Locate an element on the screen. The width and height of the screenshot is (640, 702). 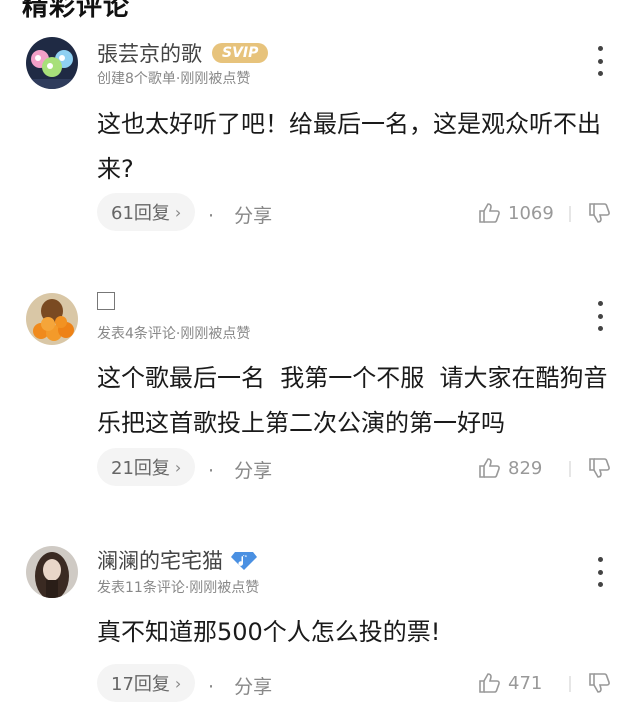
username: 澜澜的宅宅猫 is located at coordinates (177, 560).